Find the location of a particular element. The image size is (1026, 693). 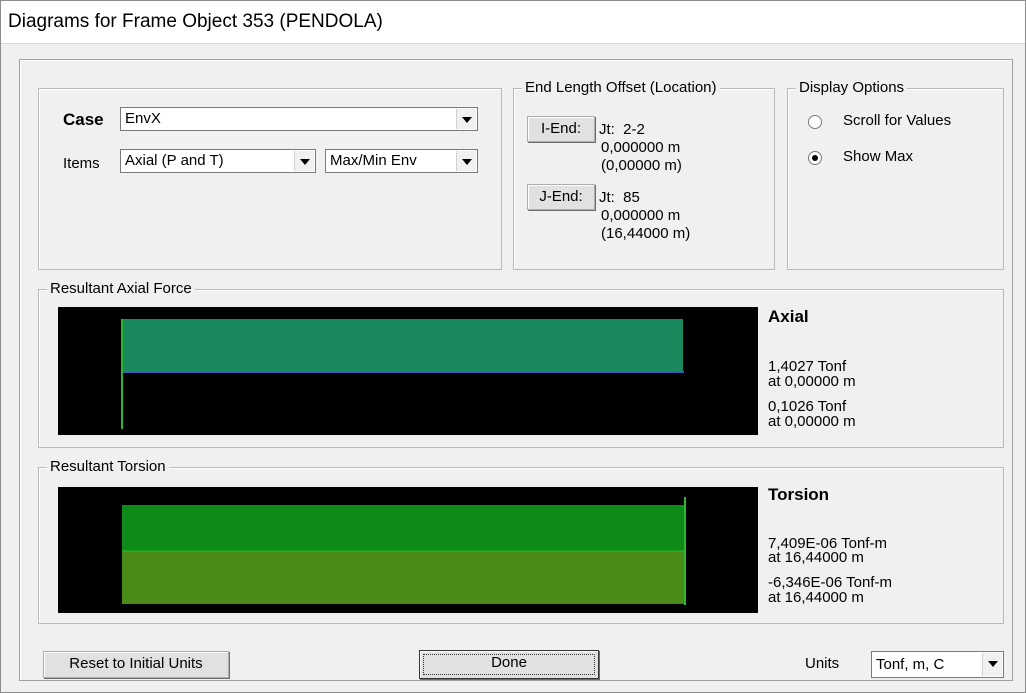

axial-min-at: at 0,00000 m is located at coordinates (812, 421).